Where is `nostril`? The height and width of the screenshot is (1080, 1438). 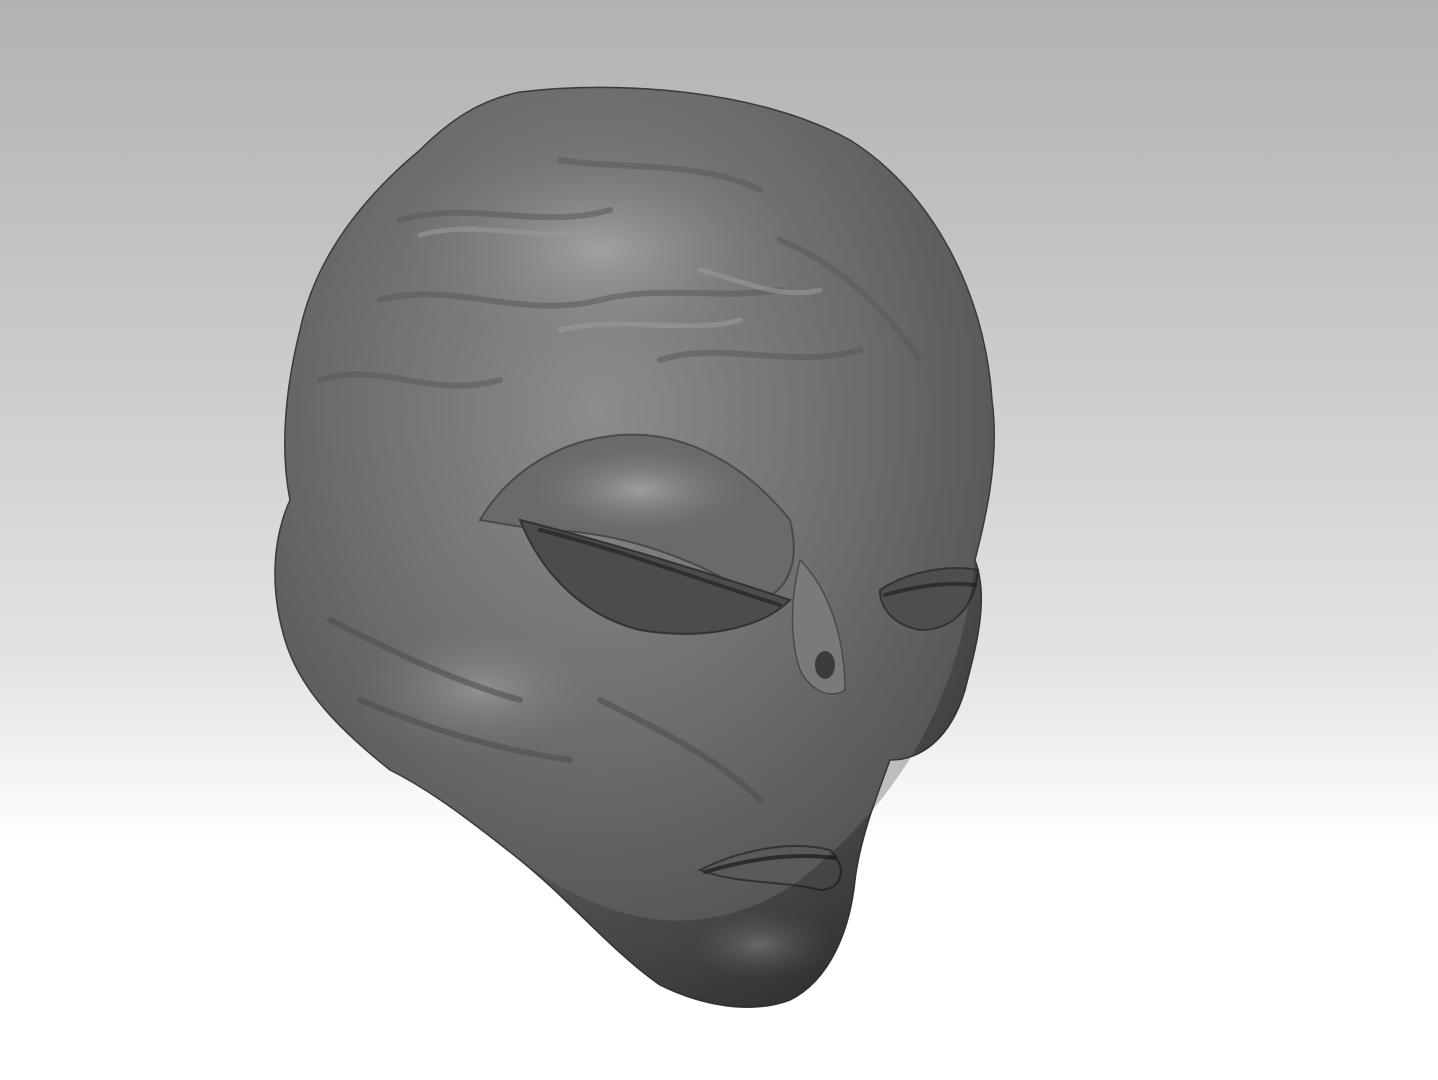
nostril is located at coordinates (825, 665).